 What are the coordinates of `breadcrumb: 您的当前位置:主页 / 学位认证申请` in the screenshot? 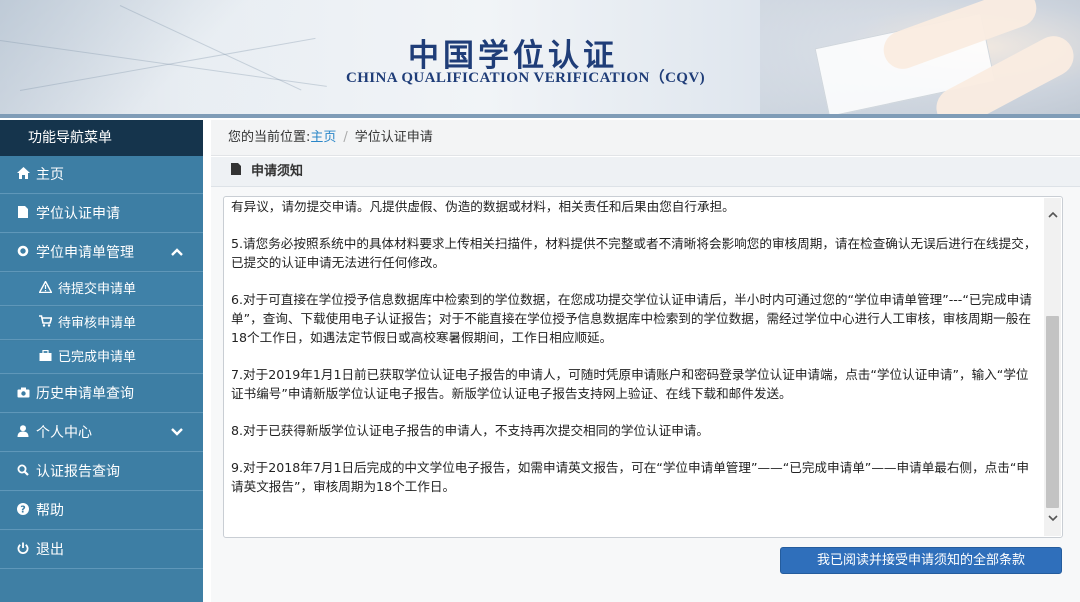 It's located at (645, 138).